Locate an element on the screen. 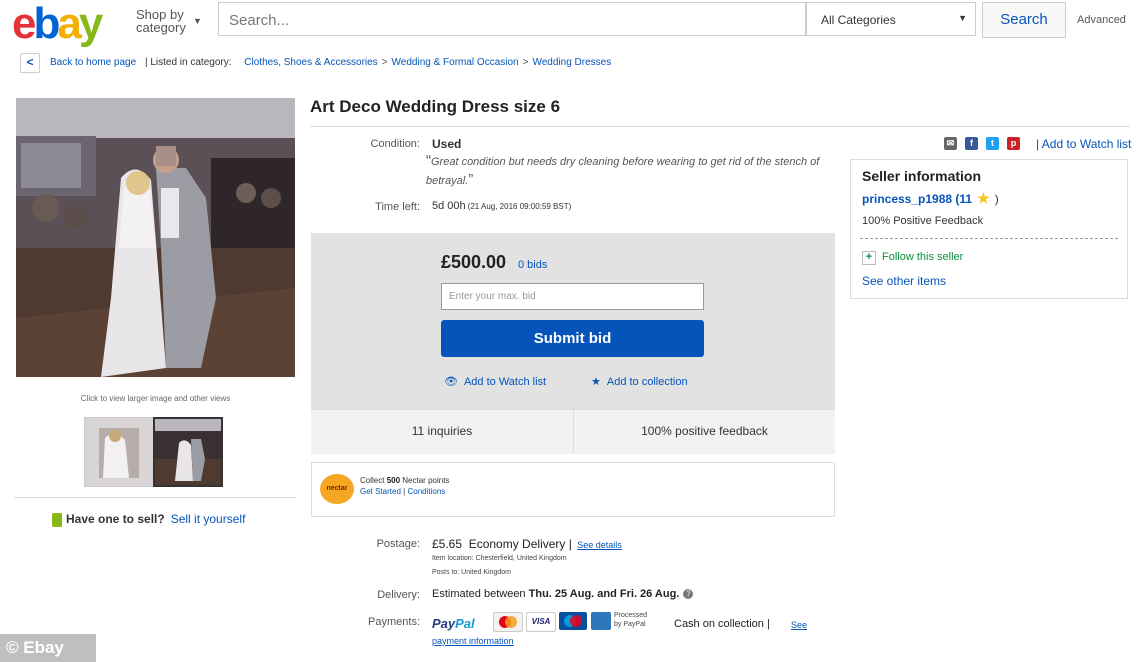 The width and height of the screenshot is (1140, 662). seller-score: (11 is located at coordinates (964, 199).